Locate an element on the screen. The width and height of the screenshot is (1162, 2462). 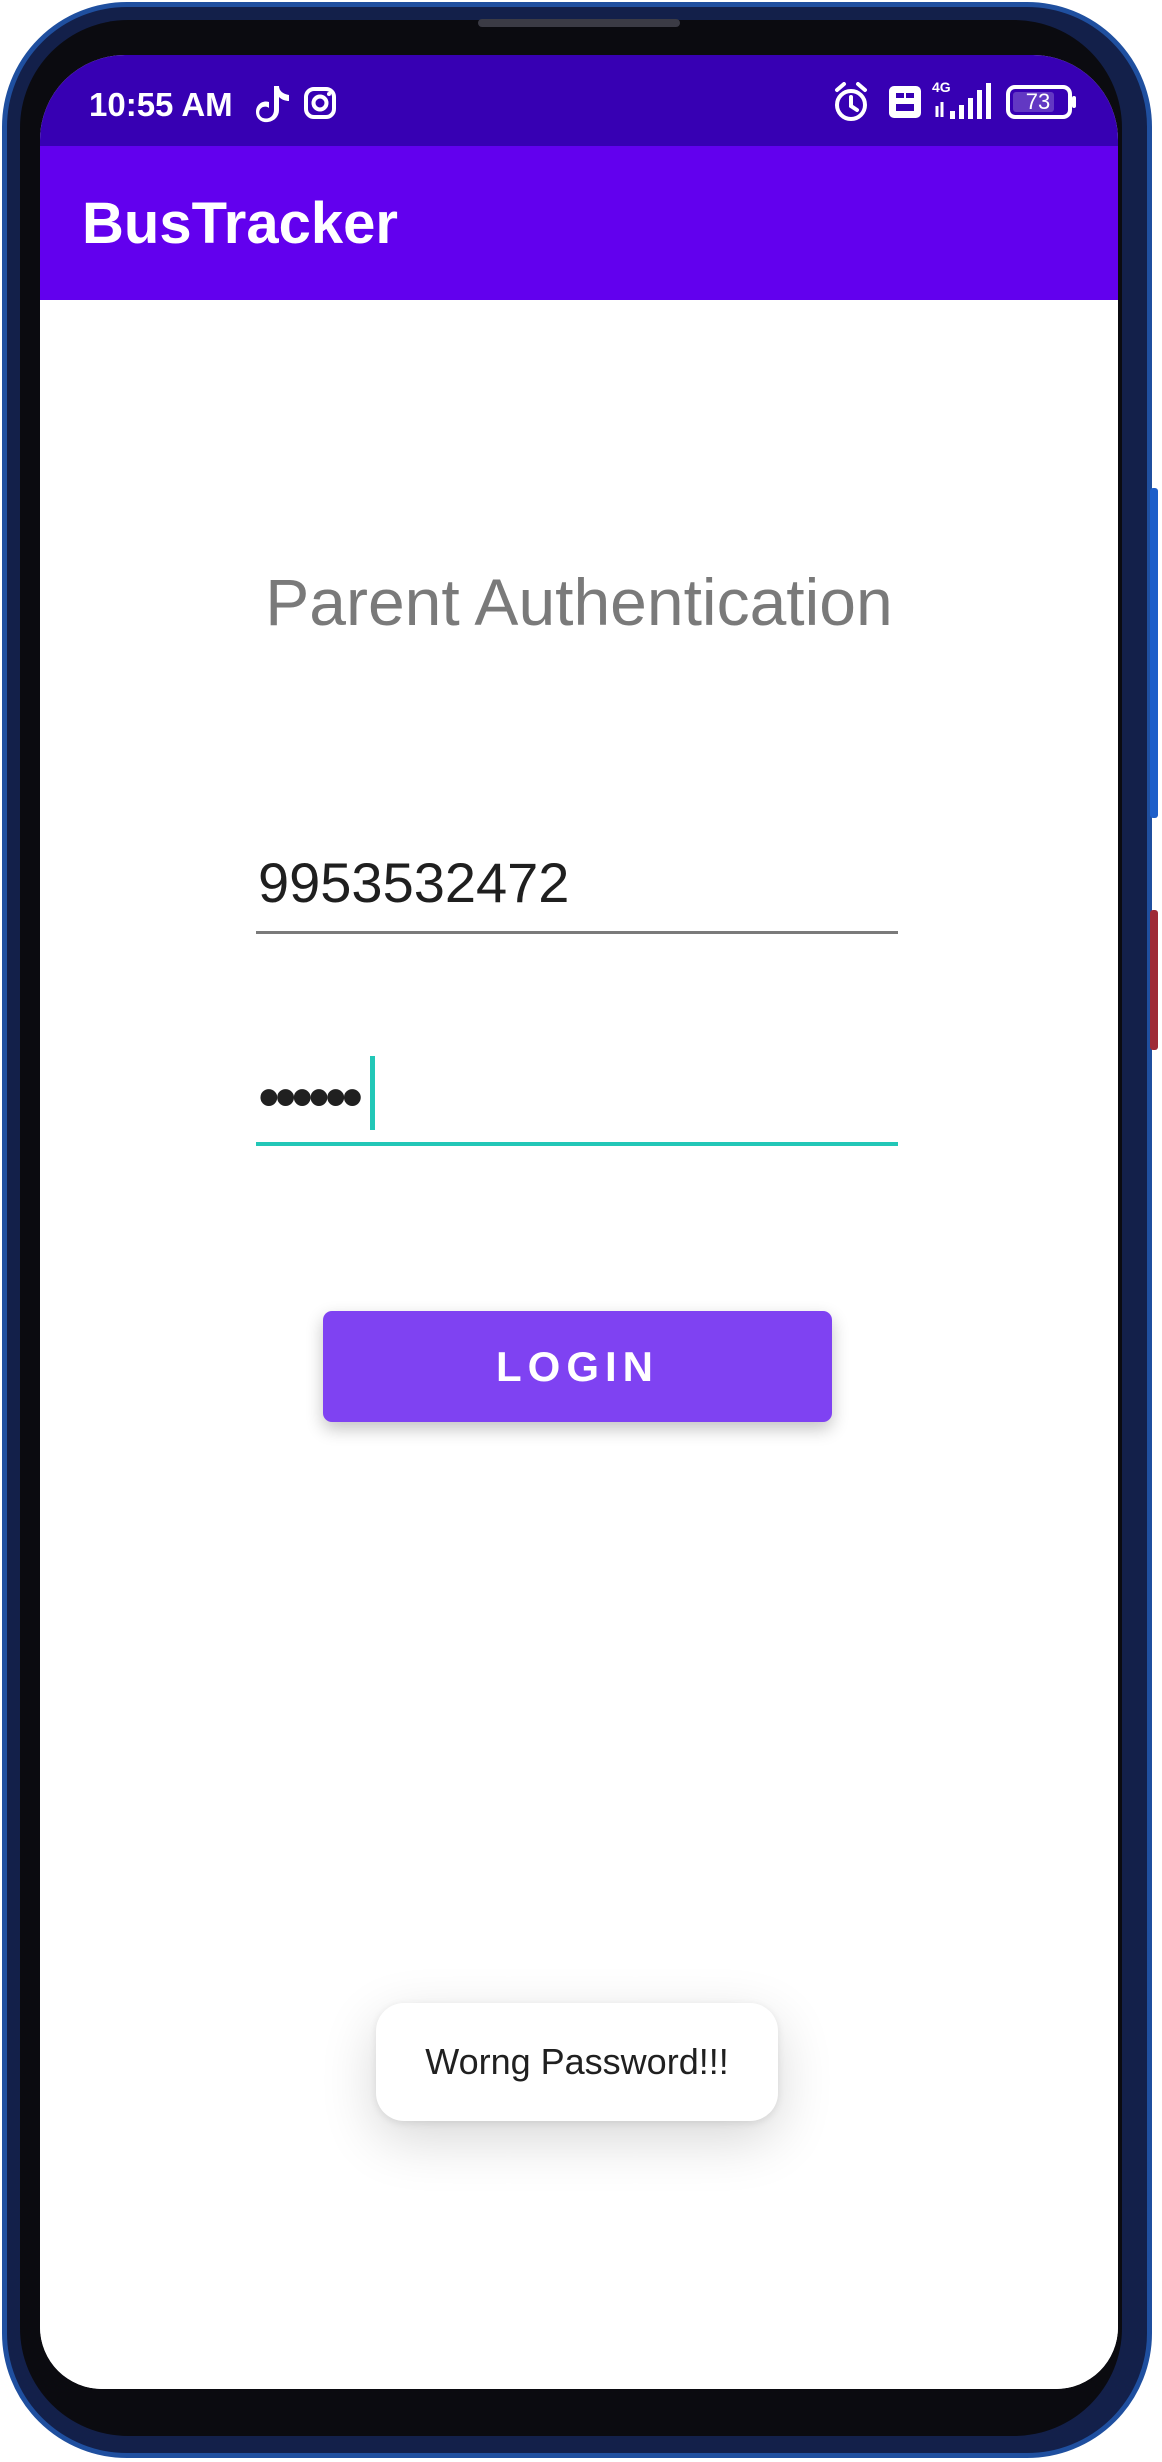
power-button is located at coordinates (1154, 980).